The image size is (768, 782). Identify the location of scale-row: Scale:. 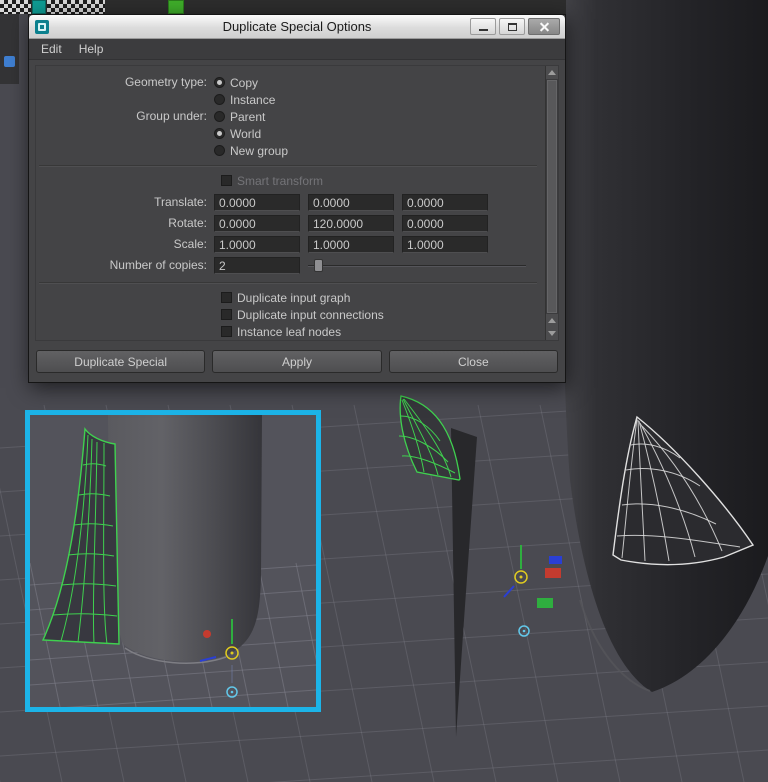
(288, 244).